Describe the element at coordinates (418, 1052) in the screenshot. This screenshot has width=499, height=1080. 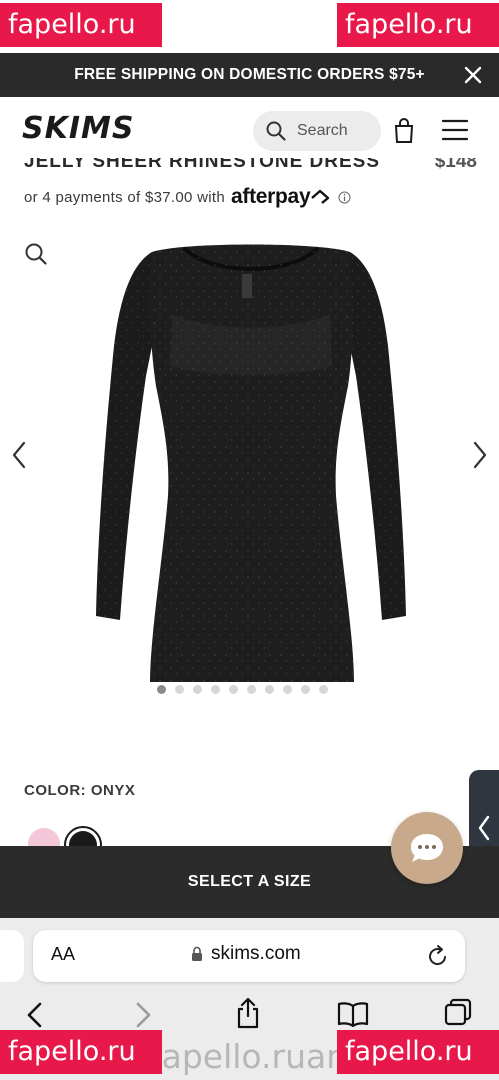
I see `watermark-bottom-right: fapello.ru` at that location.